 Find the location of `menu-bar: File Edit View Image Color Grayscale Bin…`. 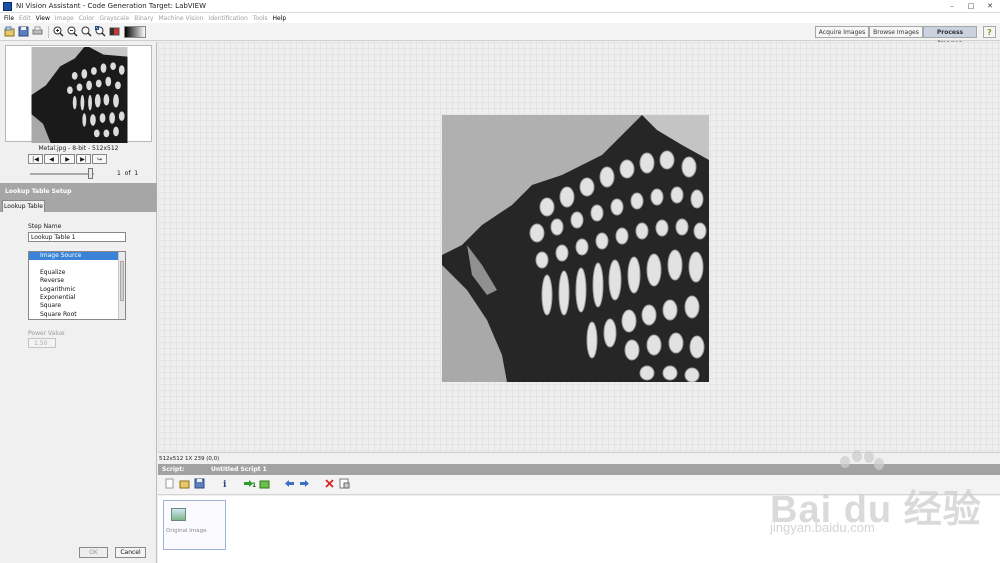

menu-bar: File Edit View Image Color Grayscale Bin… is located at coordinates (500, 18).